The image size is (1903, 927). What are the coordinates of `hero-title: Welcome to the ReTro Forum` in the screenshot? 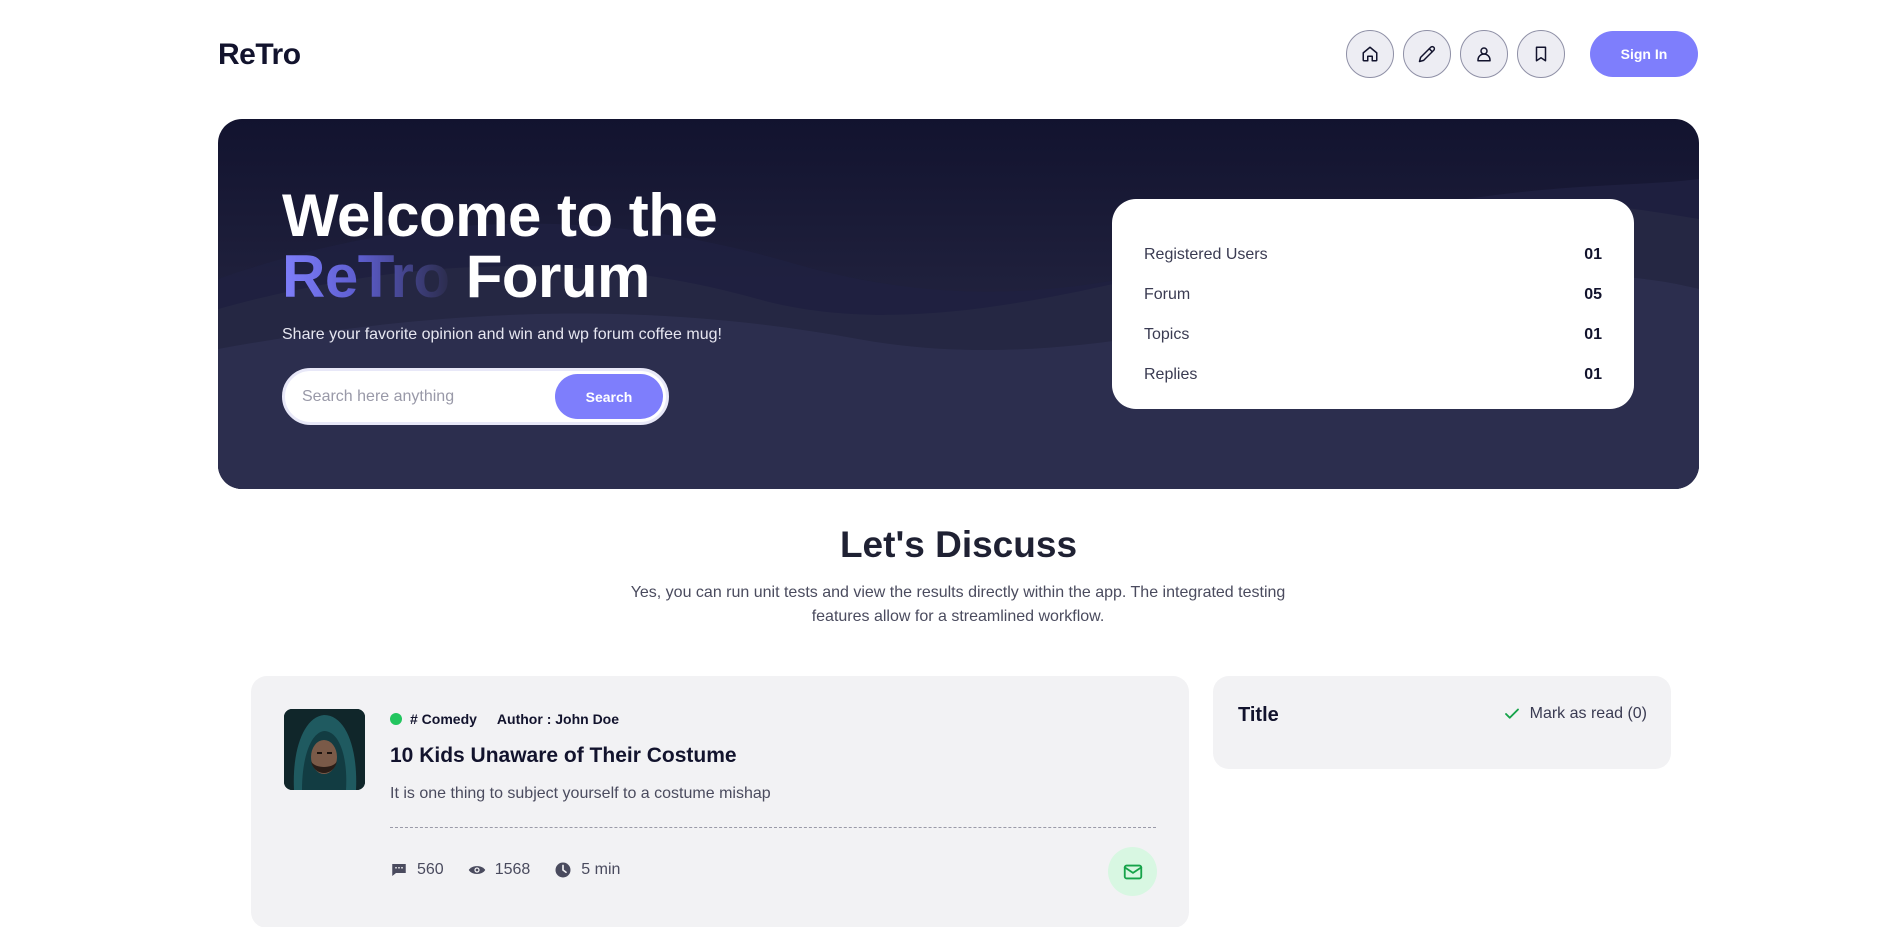 It's located at (500, 246).